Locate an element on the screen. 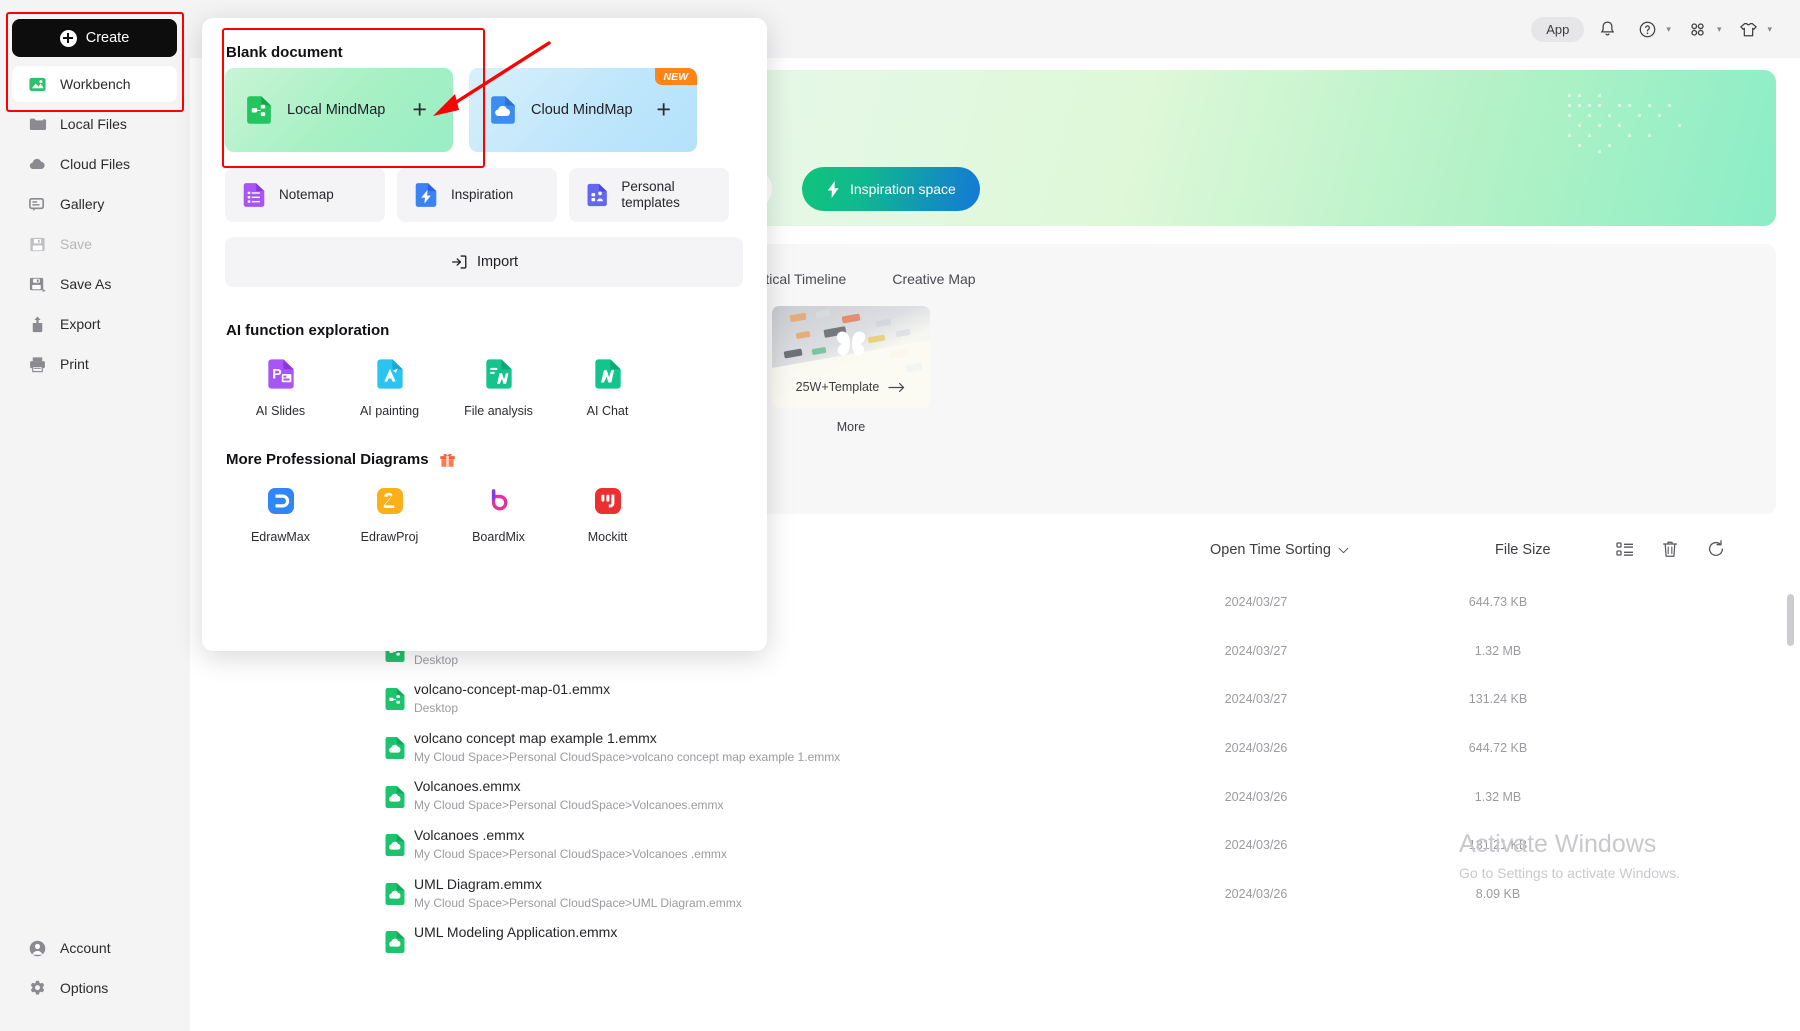 This screenshot has width=1800, height=1031. edrawproj-item: EdrawProj is located at coordinates (389, 516).